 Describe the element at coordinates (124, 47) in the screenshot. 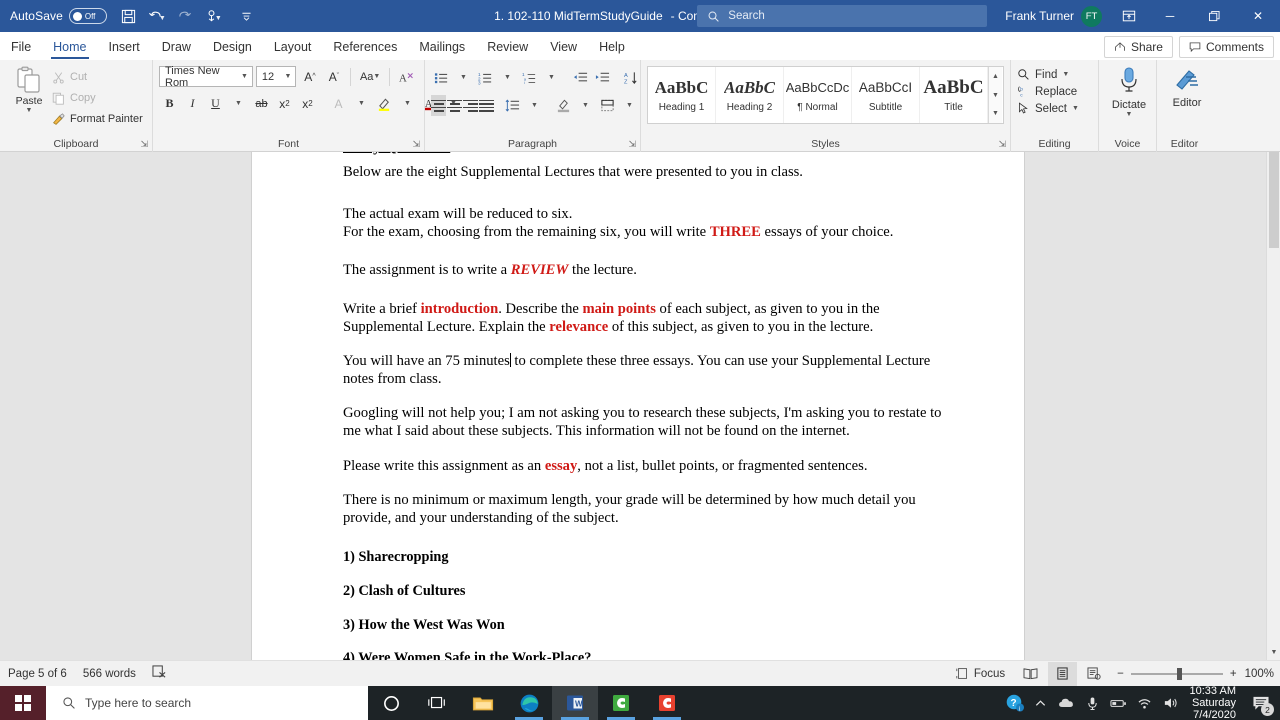

I see `tab-insert: Insert` at that location.